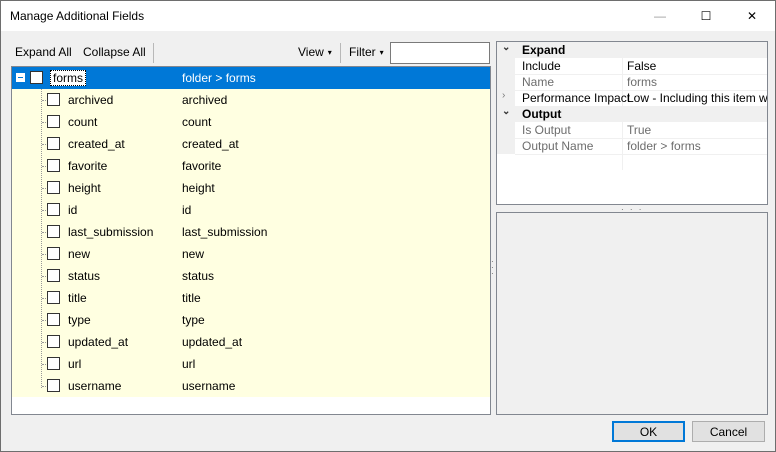 This screenshot has width=776, height=452. What do you see at coordinates (558, 146) in the screenshot?
I see `property-key: Output Name` at bounding box center [558, 146].